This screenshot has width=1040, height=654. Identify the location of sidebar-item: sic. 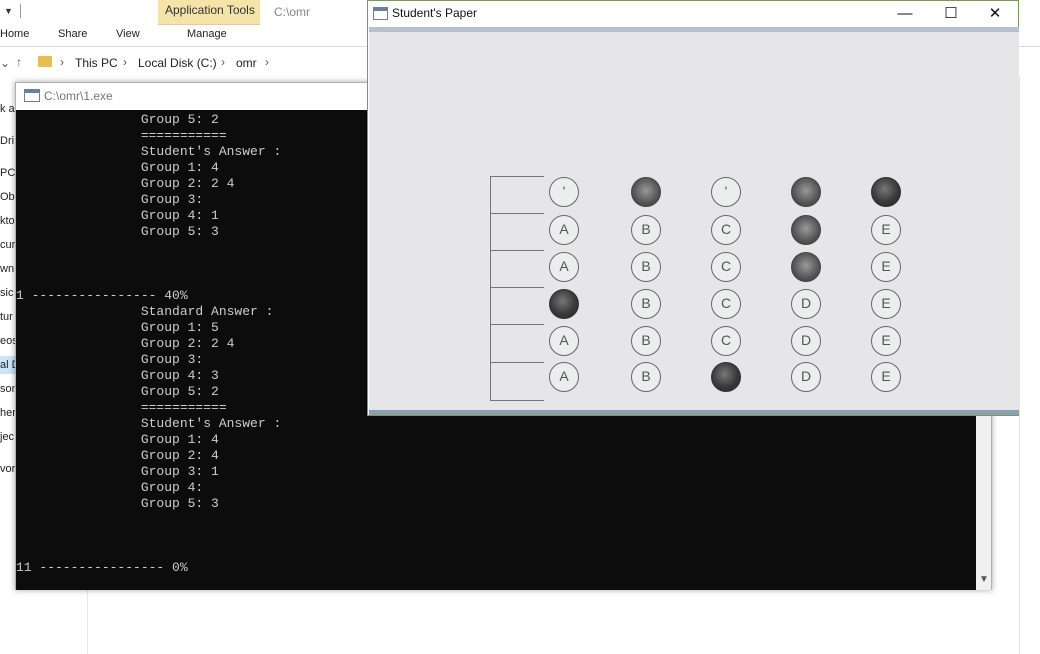
(7, 293).